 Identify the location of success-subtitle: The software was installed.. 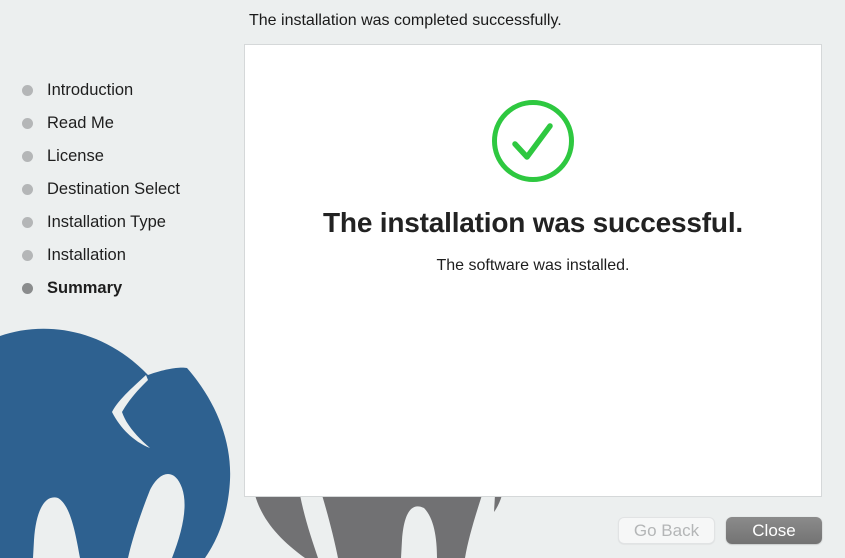
(533, 265).